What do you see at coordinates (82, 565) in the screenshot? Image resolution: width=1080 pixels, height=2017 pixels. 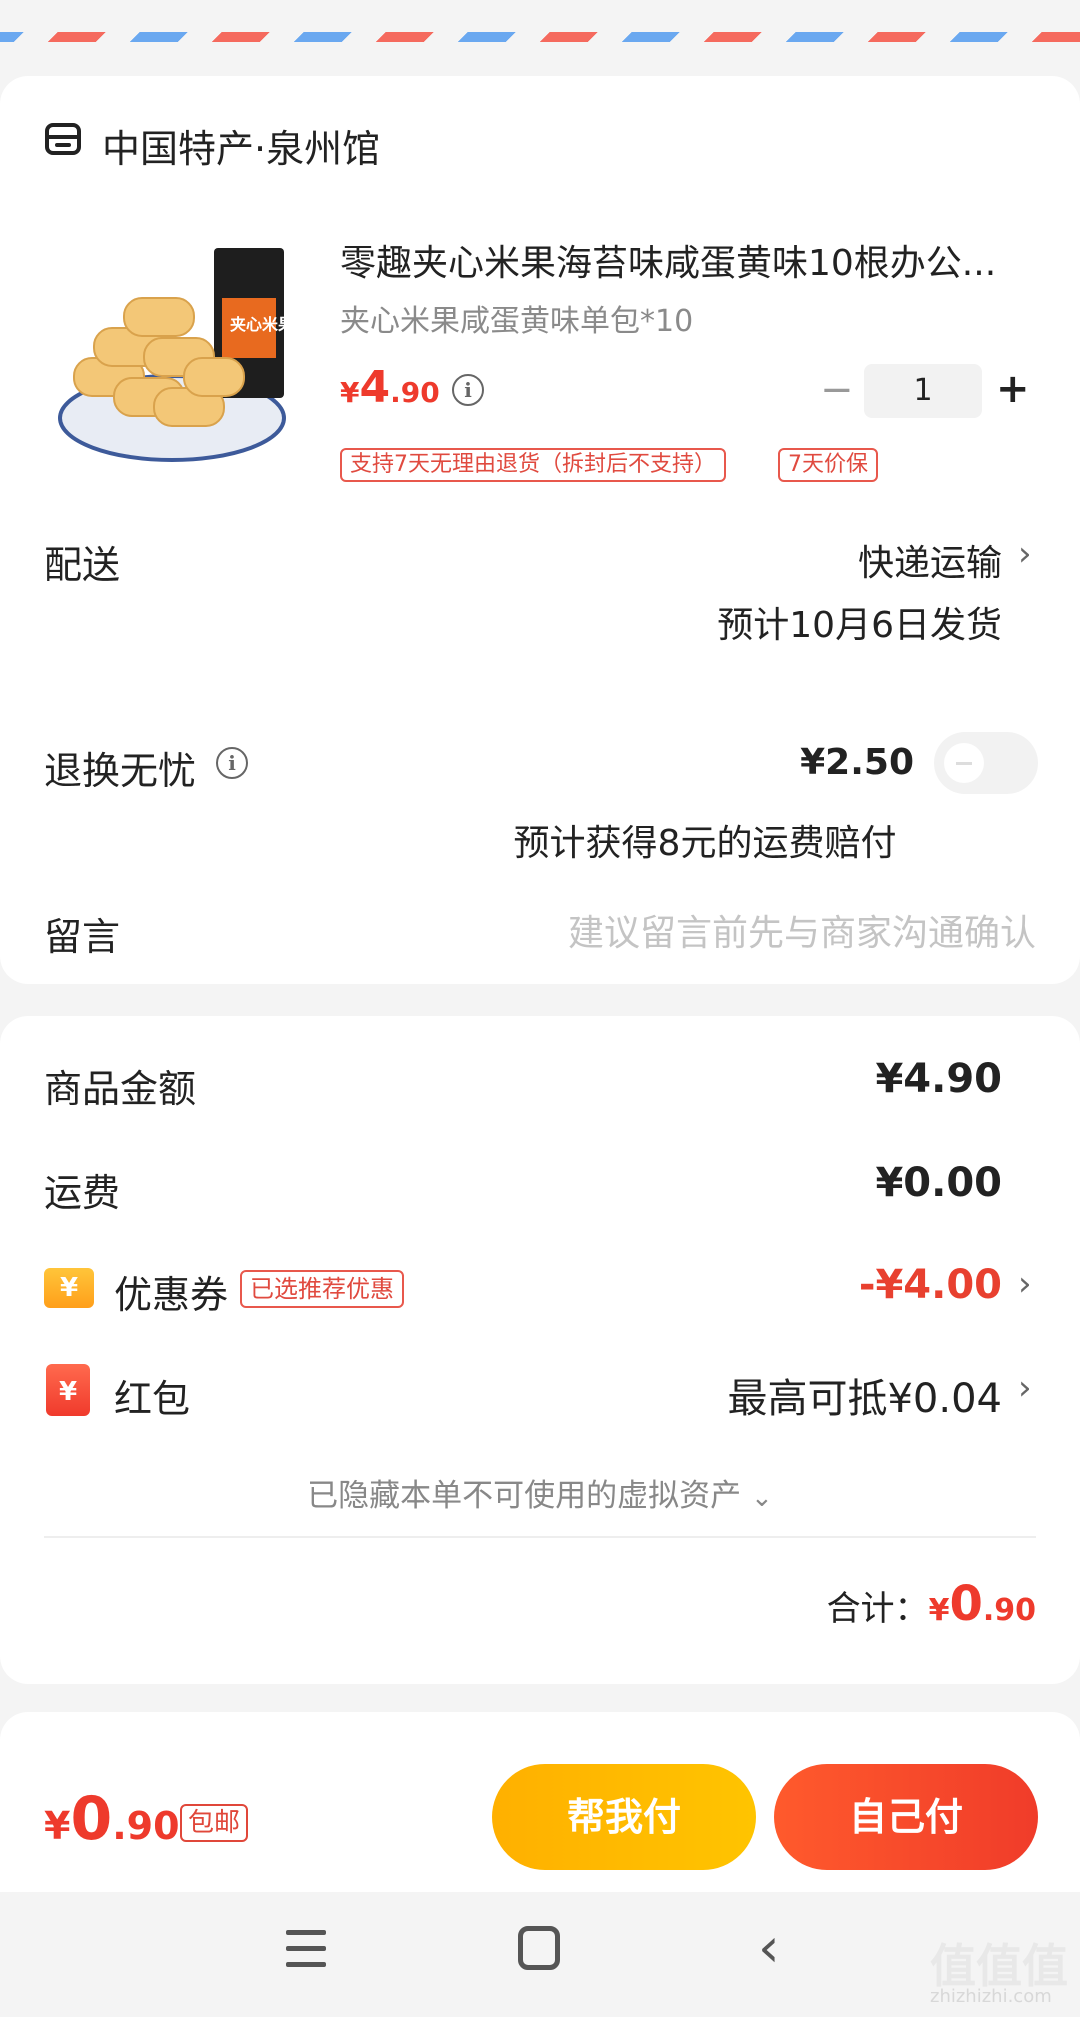 I see `delivery-label: 配送` at bounding box center [82, 565].